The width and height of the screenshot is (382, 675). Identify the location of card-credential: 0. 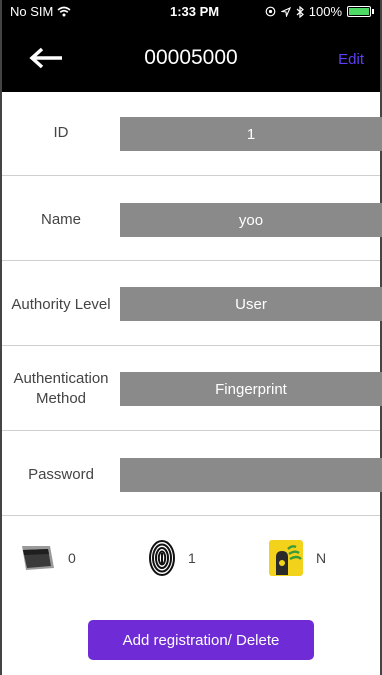
(48, 558).